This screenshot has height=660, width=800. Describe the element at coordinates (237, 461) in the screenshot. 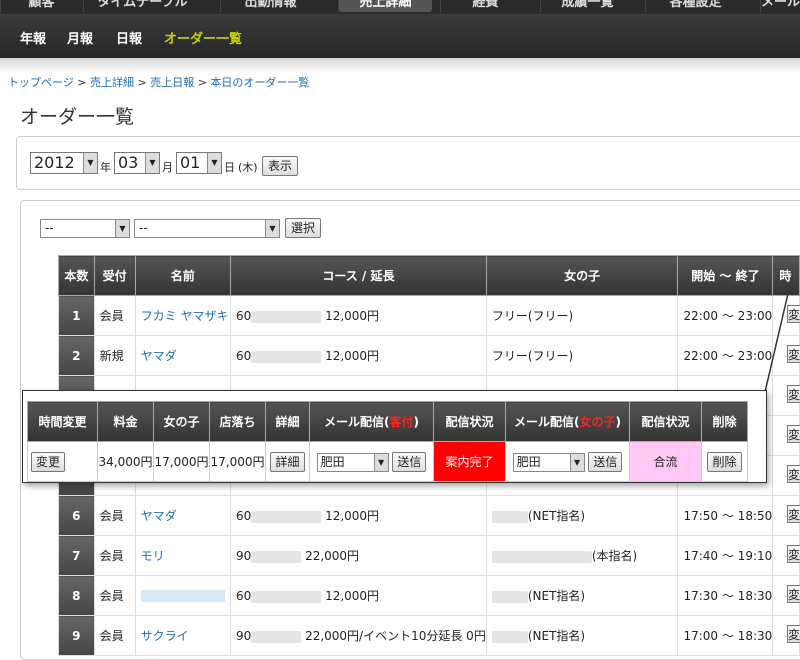

I see `cell-shop-fee: 17,000円` at that location.